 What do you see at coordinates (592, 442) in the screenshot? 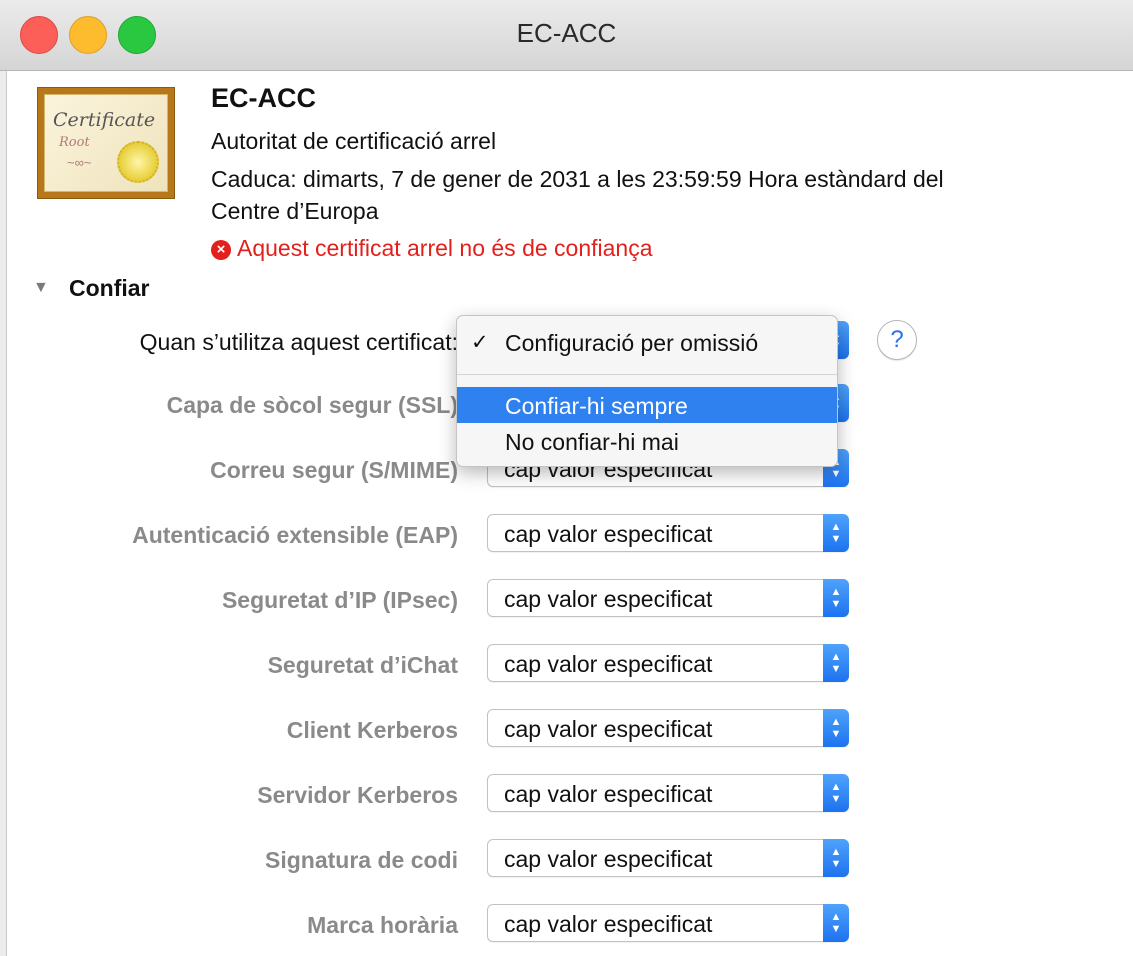
I see `menu-item-label: No confiar-hi mai` at bounding box center [592, 442].